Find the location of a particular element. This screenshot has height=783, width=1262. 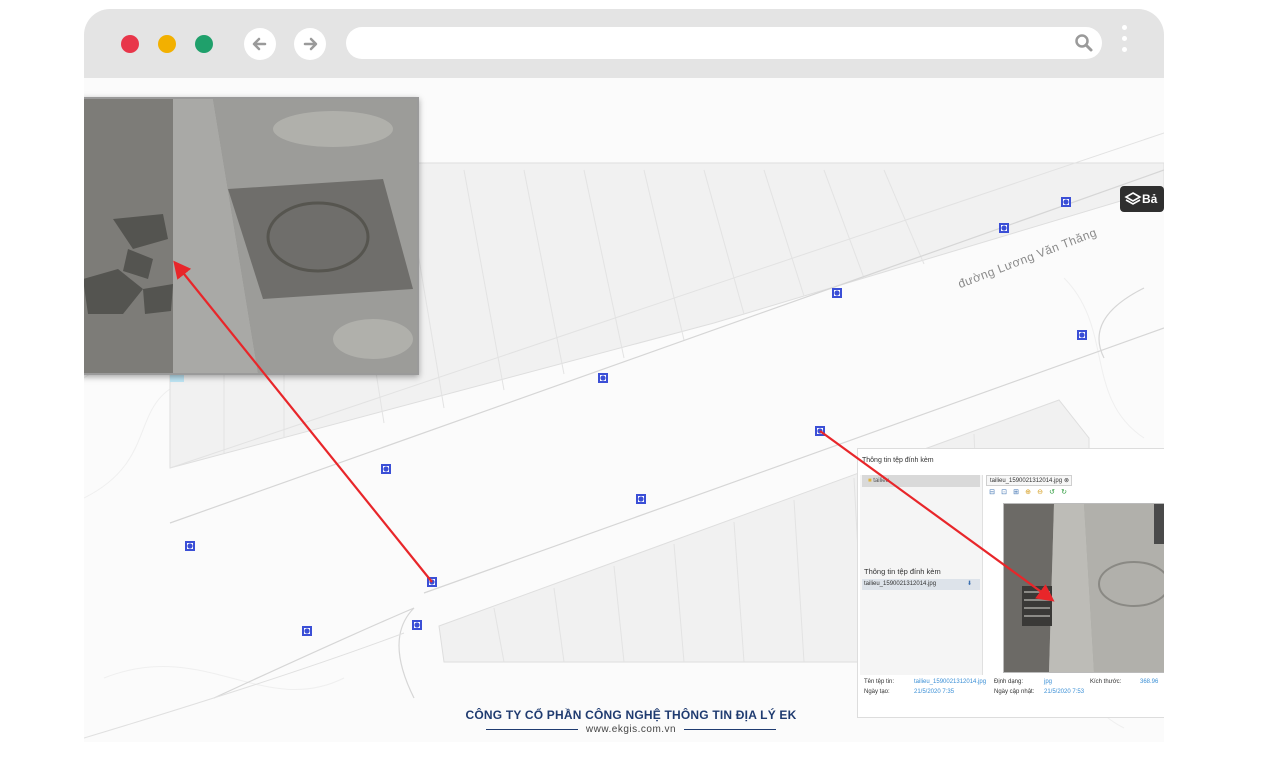

close-dot is located at coordinates (130, 44).